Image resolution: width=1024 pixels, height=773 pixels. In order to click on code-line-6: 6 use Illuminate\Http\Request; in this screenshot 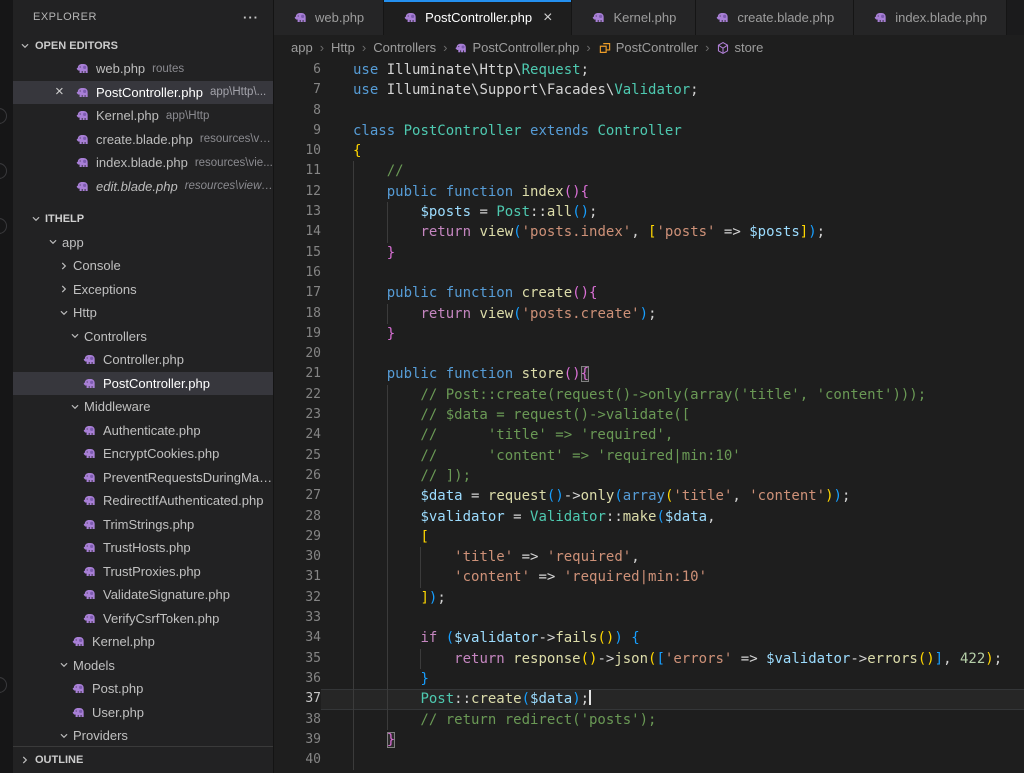, I will do `click(649, 70)`.